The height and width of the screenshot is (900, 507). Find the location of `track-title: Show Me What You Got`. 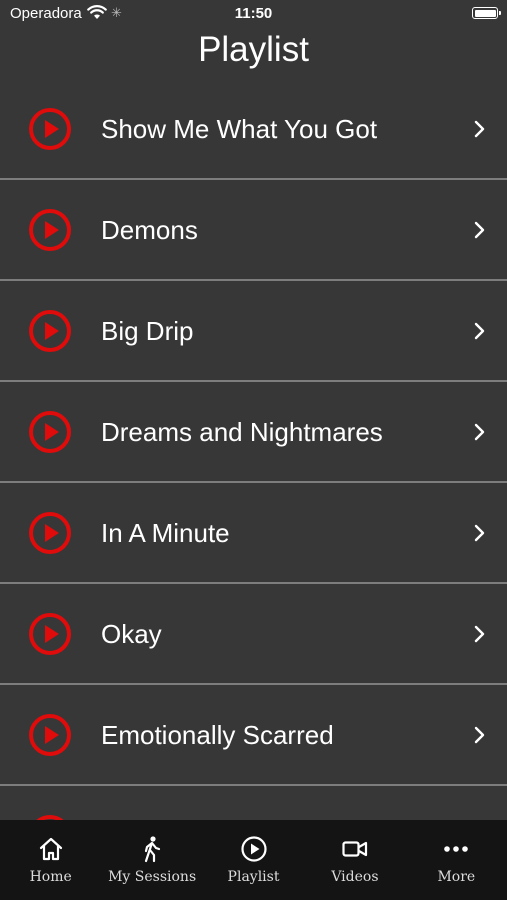

track-title: Show Me What You Got is located at coordinates (239, 129).